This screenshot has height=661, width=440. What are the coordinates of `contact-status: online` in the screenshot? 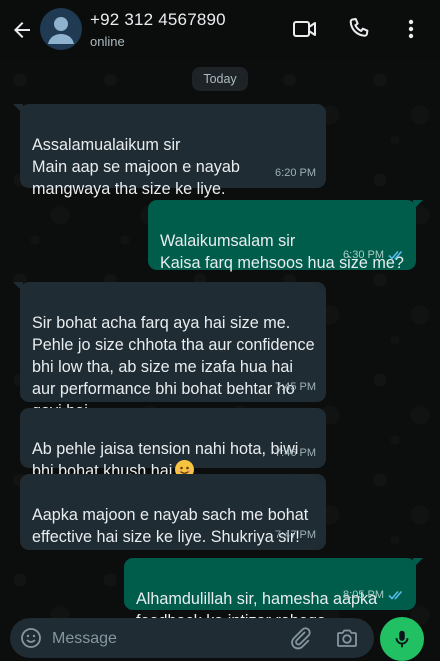 It's located at (107, 41).